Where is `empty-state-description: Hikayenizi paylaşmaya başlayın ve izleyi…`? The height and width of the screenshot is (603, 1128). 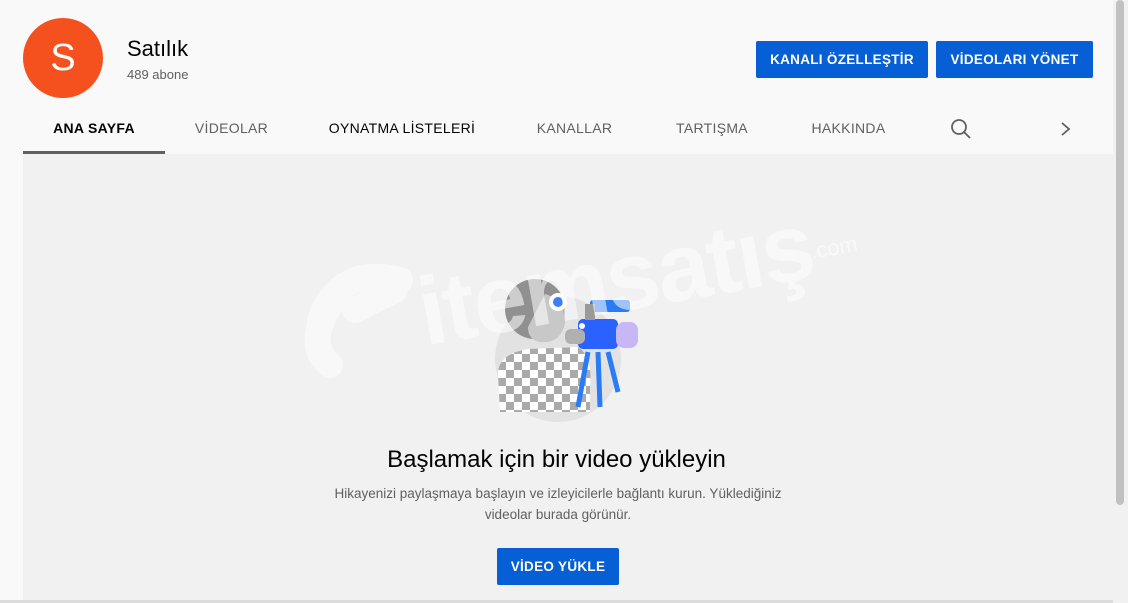 empty-state-description: Hikayenizi paylaşmaya başlayın ve izleyi… is located at coordinates (558, 504).